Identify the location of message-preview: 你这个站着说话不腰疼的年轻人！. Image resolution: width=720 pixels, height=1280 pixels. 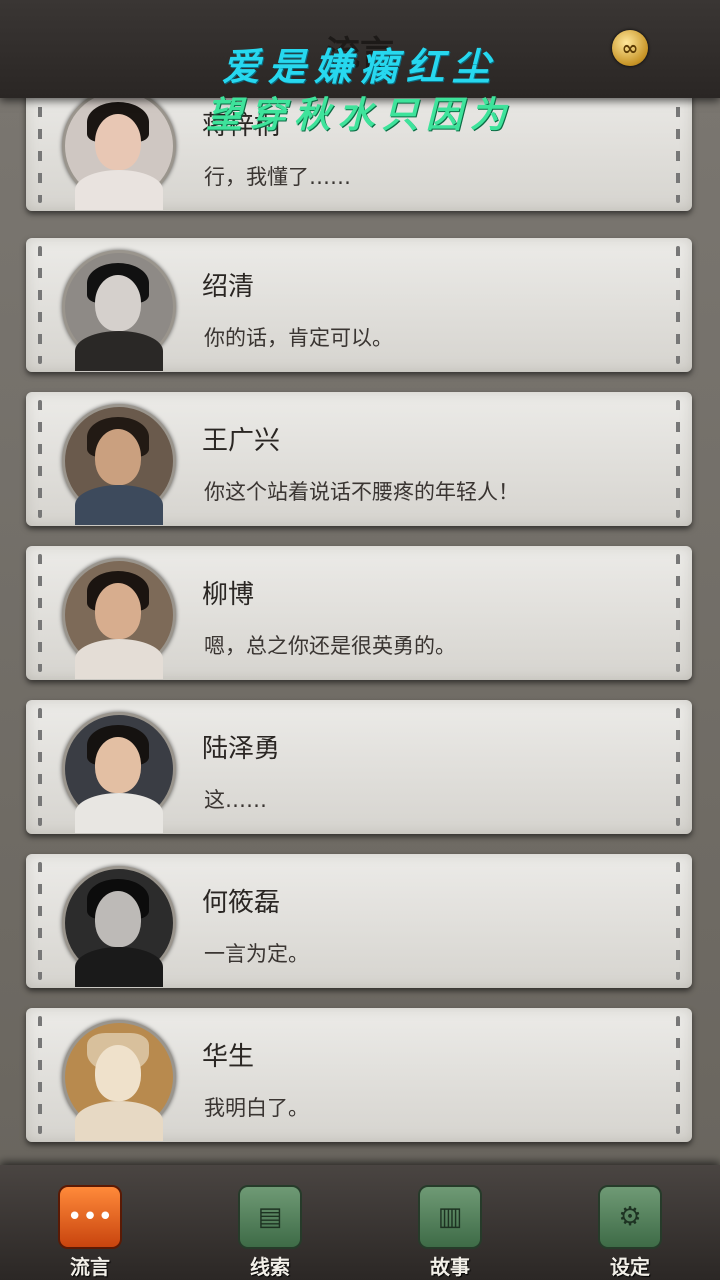
(361, 492).